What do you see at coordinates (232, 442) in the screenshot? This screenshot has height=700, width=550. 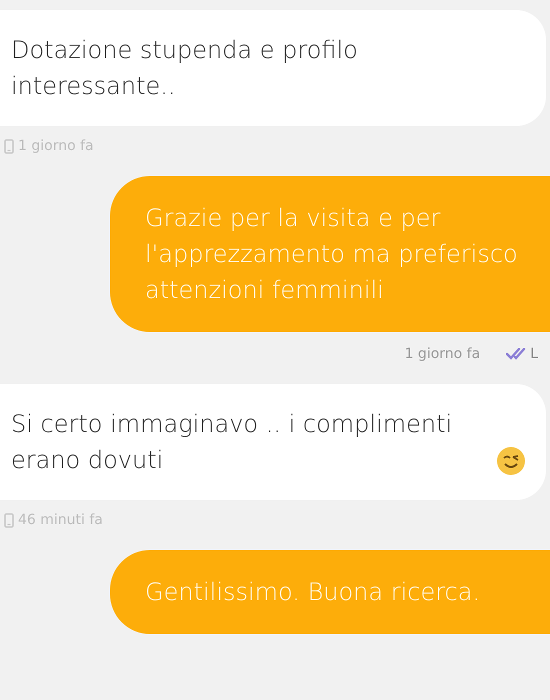 I see `message-text: Si certo immaginavo .. i complimenti erano dovuti` at bounding box center [232, 442].